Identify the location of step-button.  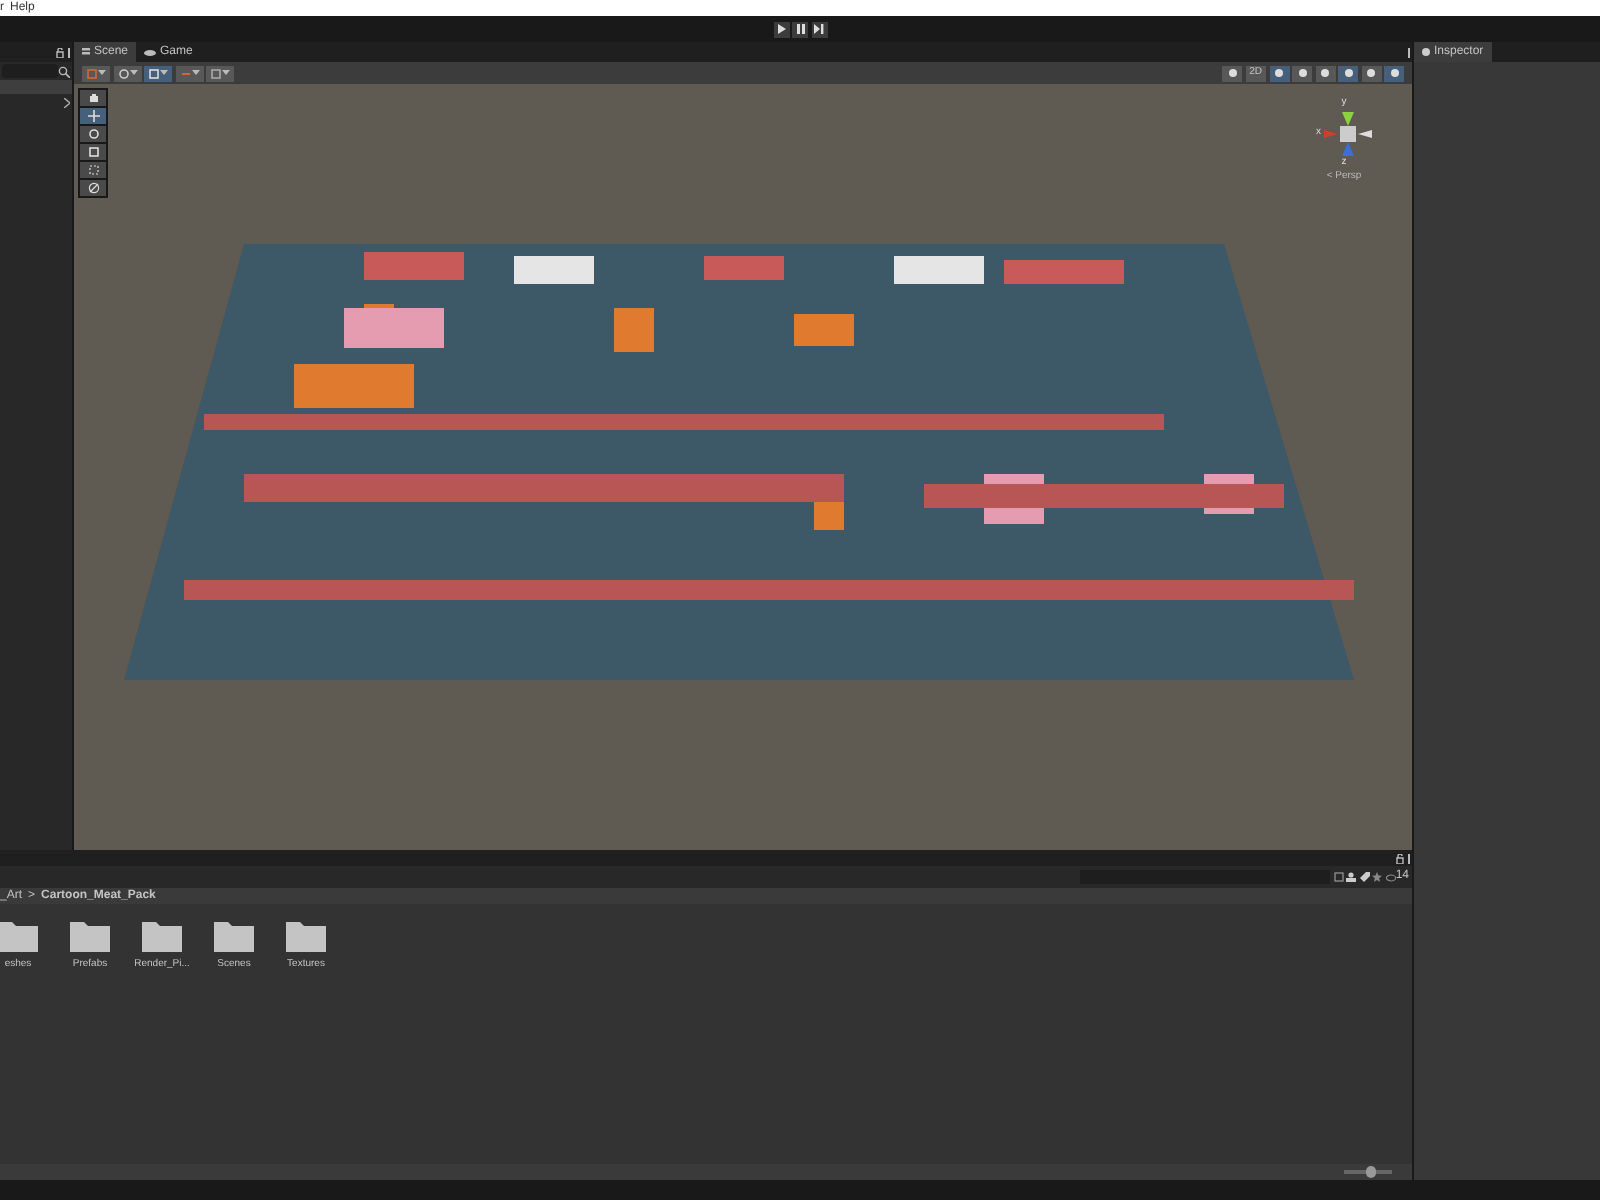
(819, 29).